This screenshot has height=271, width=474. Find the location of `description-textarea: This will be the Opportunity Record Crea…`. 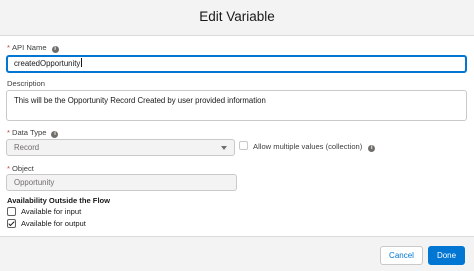

description-textarea: This will be the Opportunity Record Crea… is located at coordinates (236, 105).